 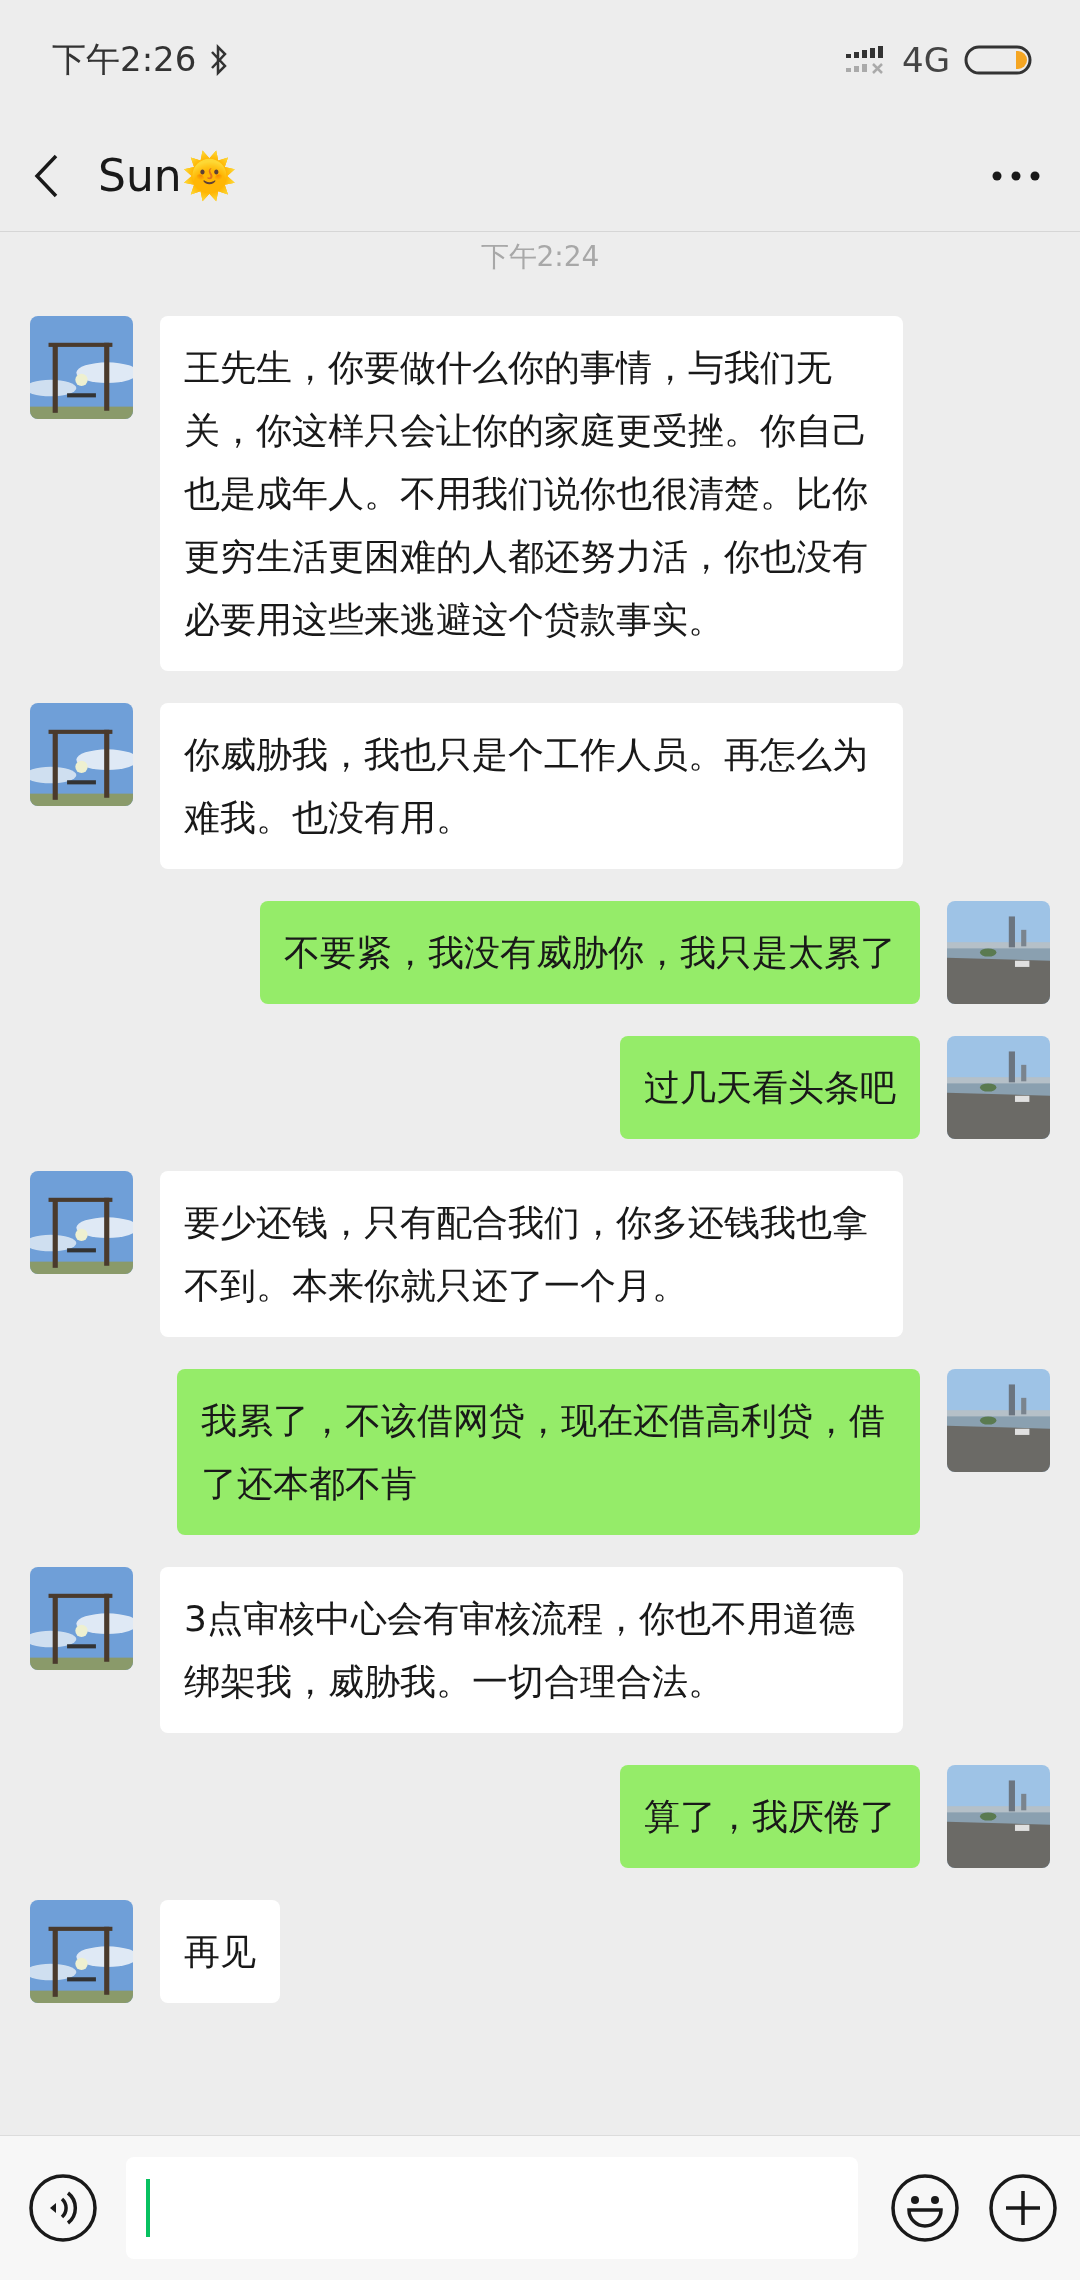 I want to click on received-message: 要少还钱，只有配合我们，你多还钱我也拿不到。本来你就只还了一个月。, so click(x=531, y=1254).